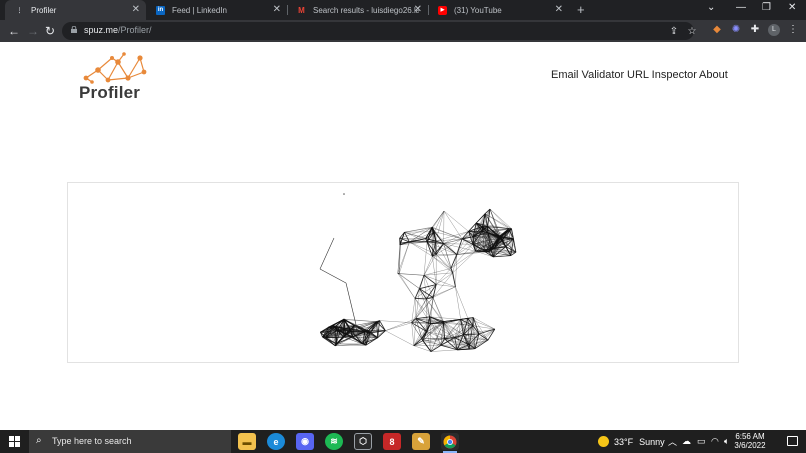 This screenshot has height=453, width=806. I want to click on menu-kebab-icon: ⋮, so click(793, 30).